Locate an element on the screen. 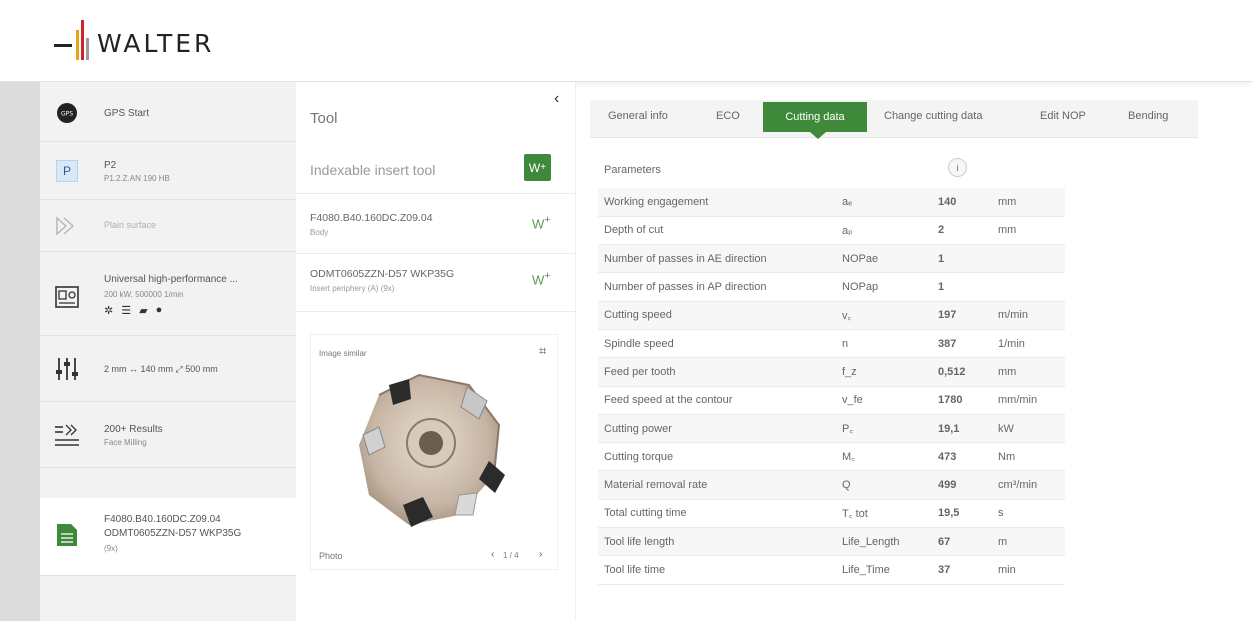  parameters-heading: Parameters is located at coordinates (632, 170).